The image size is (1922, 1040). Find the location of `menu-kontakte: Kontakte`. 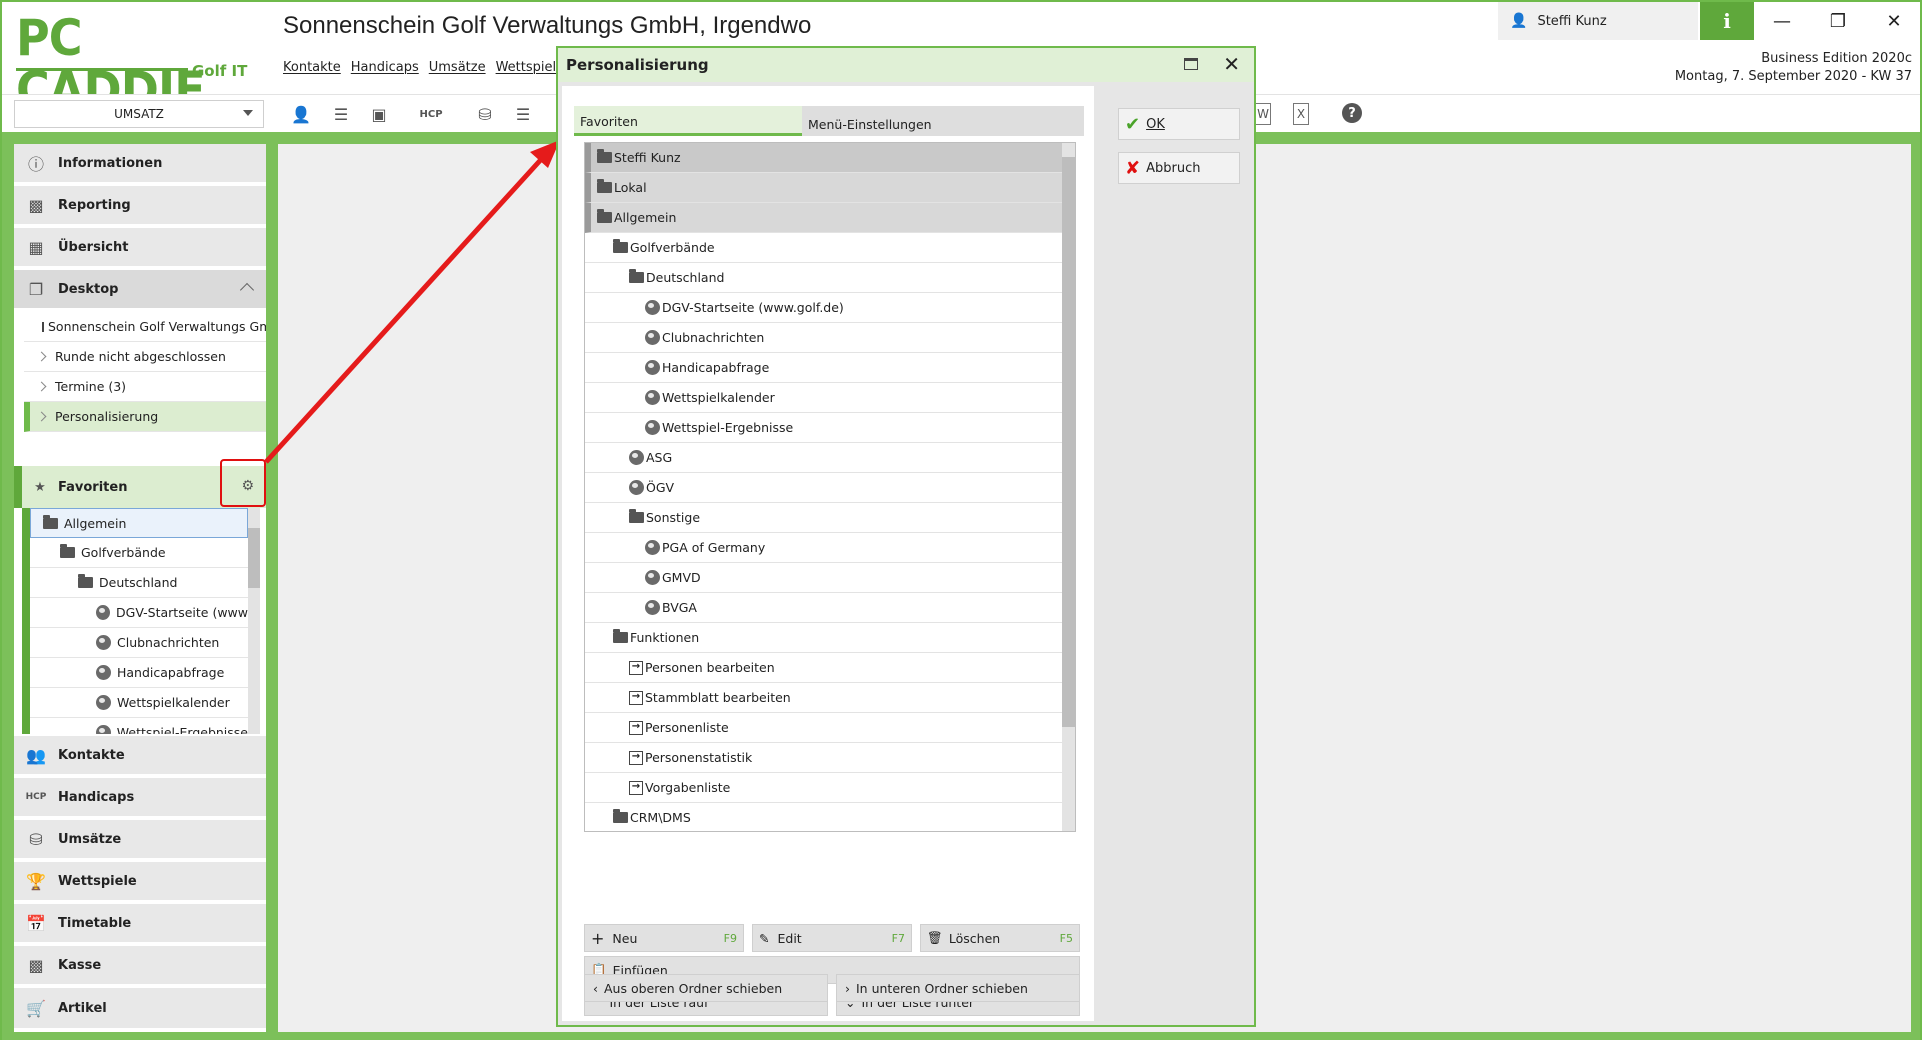

menu-kontakte: Kontakte is located at coordinates (312, 67).